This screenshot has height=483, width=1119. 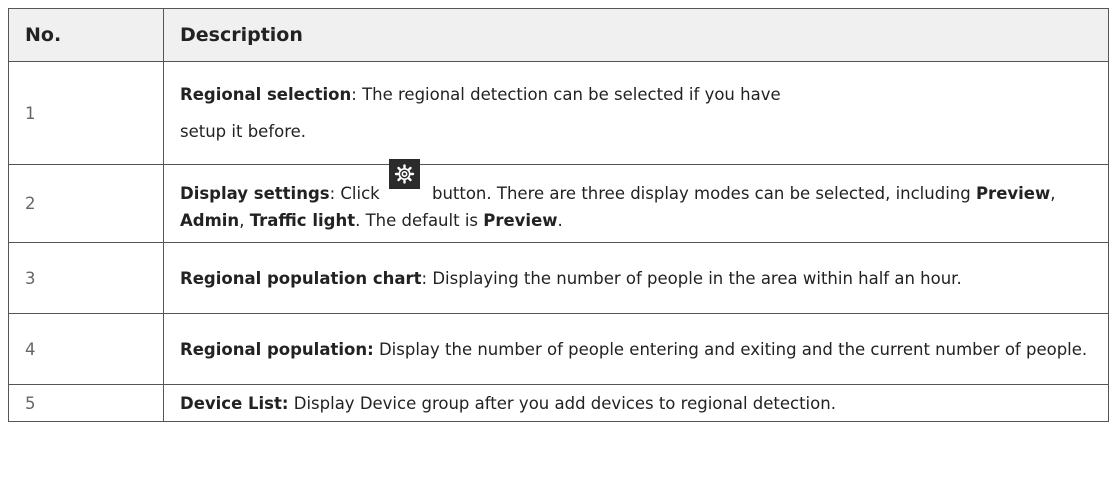 I want to click on description-text-cont: setup it before., so click(x=243, y=131).